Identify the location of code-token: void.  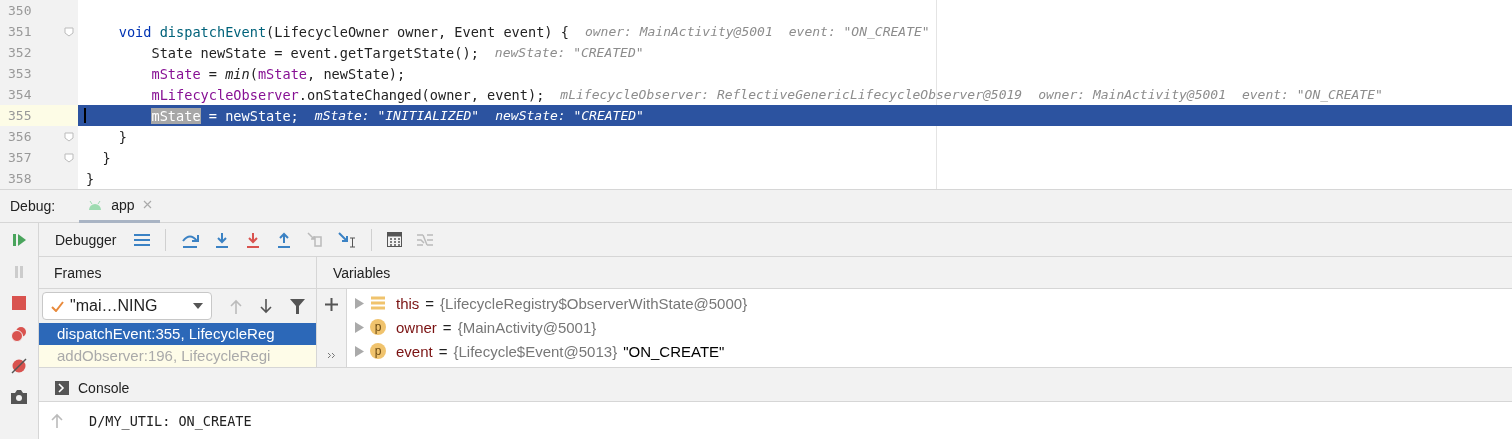
(135, 31).